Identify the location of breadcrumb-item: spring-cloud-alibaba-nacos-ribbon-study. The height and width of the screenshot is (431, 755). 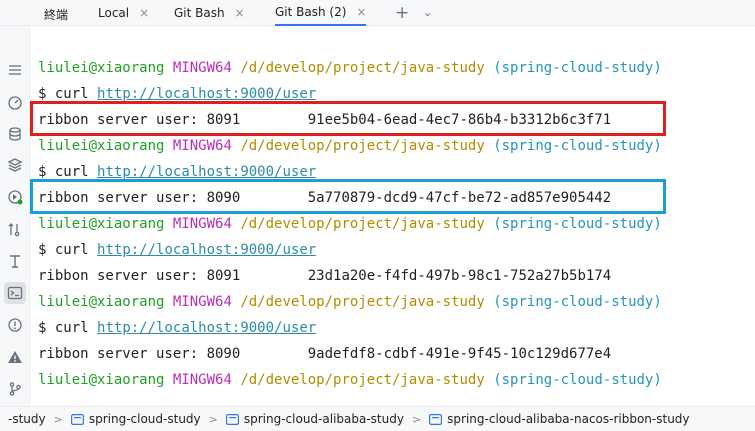
(559, 419).